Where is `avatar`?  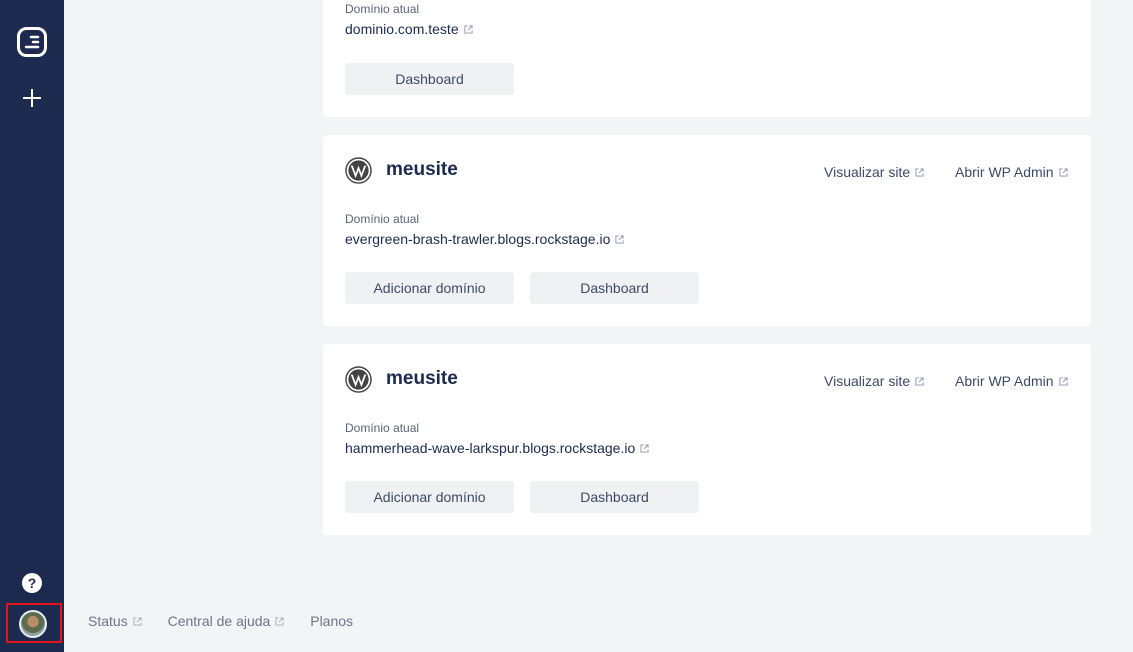 avatar is located at coordinates (33, 624).